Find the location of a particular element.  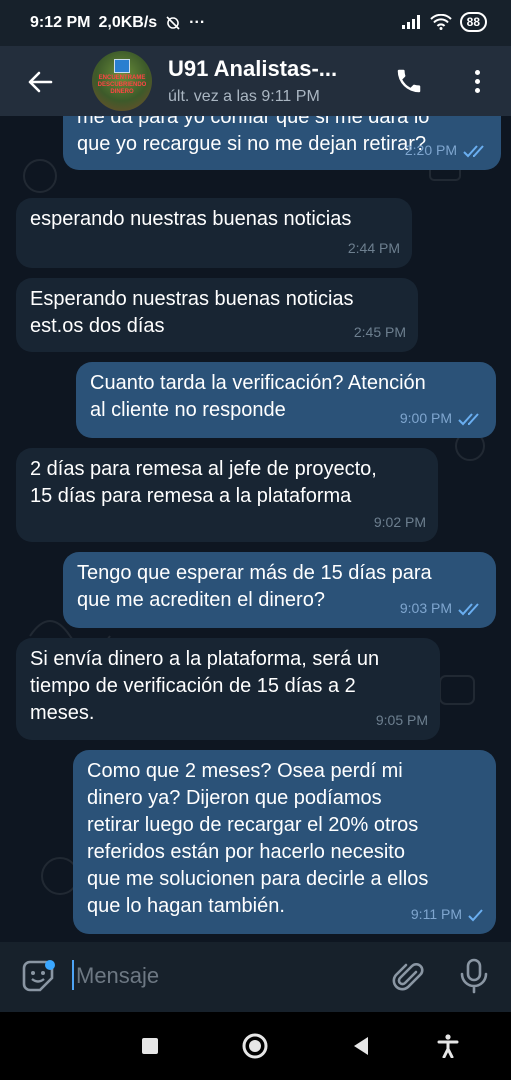

signal-icon is located at coordinates (410, 22).